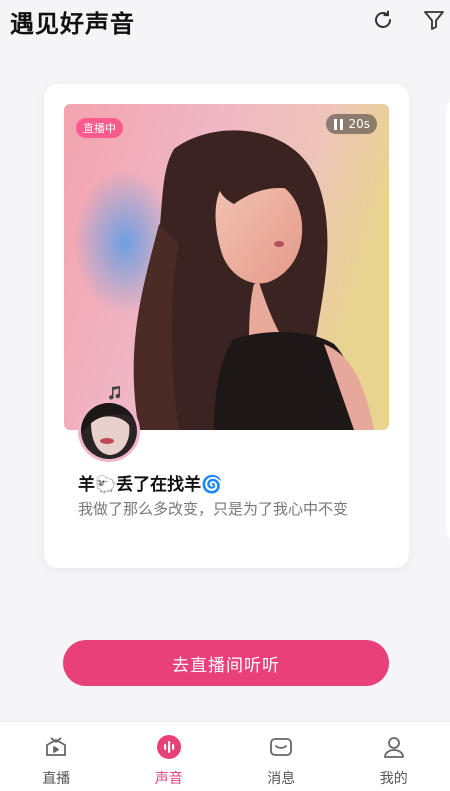 The width and height of the screenshot is (450, 791). I want to click on tab-label-live: 直播, so click(56, 779).